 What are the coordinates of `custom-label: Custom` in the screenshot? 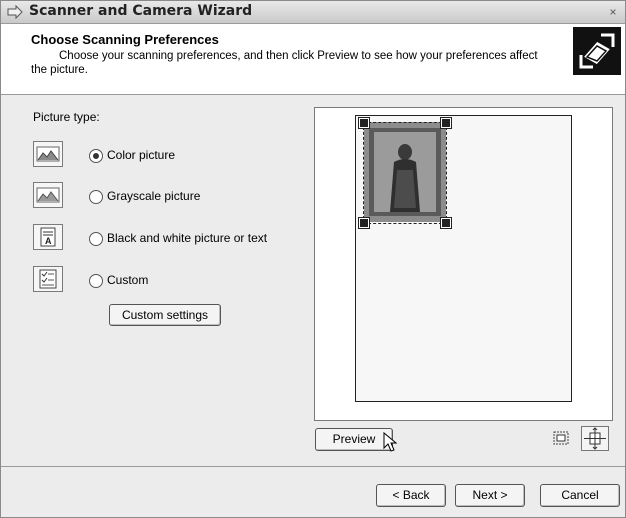 It's located at (127, 280).